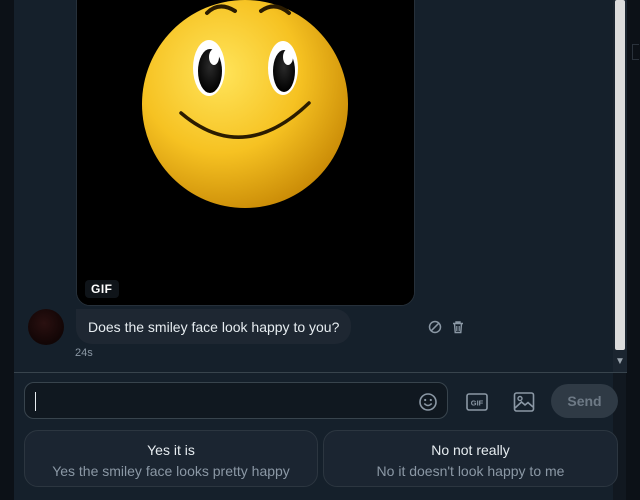 The height and width of the screenshot is (500, 640). What do you see at coordinates (633, 250) in the screenshot?
I see `right-edge` at bounding box center [633, 250].